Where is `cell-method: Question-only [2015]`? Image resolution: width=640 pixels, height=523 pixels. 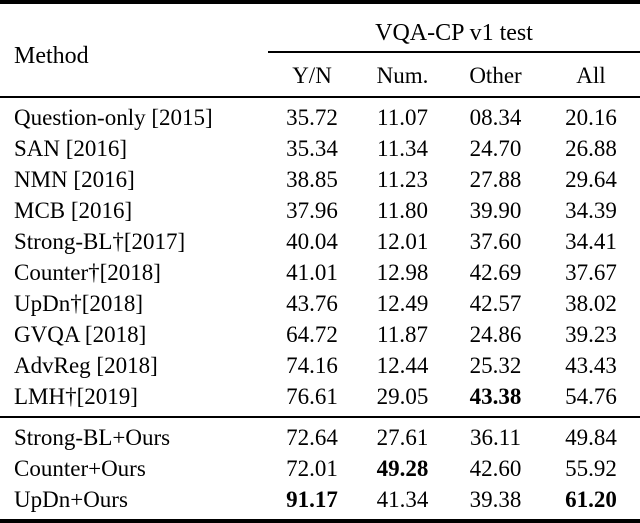 cell-method: Question-only [2015] is located at coordinates (113, 117).